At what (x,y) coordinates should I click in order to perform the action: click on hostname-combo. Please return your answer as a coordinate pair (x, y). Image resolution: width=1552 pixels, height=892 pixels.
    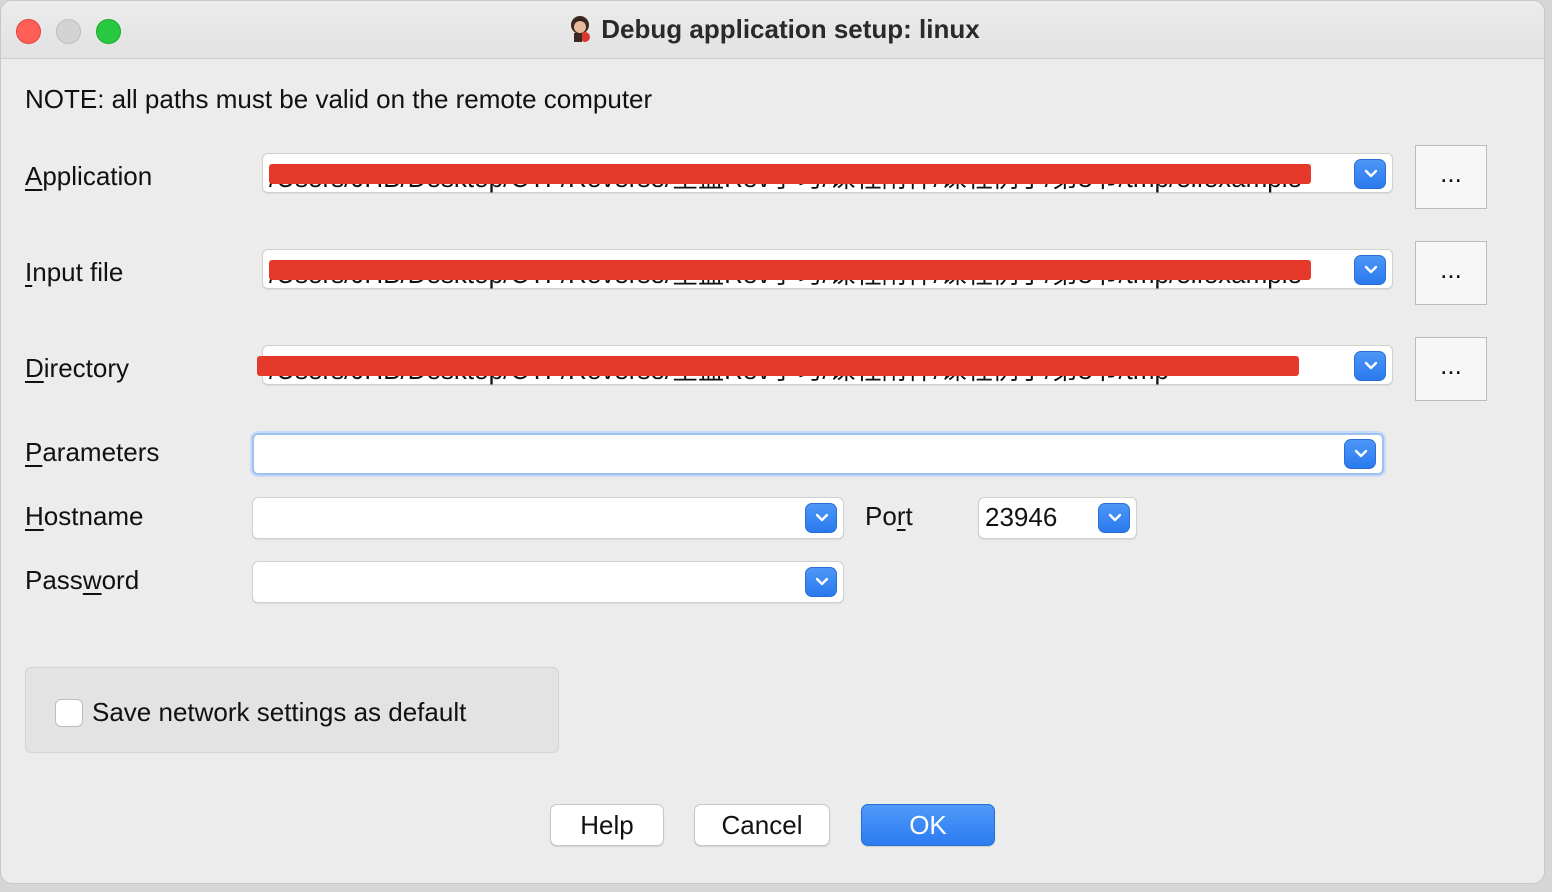
    Looking at the image, I should click on (548, 518).